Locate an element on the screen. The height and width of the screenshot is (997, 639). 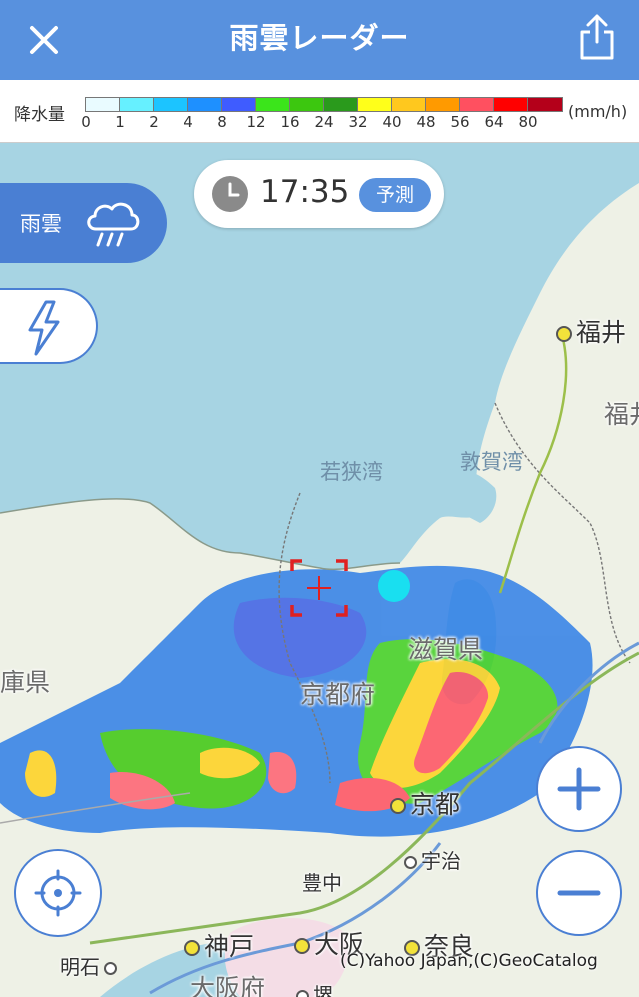
rain-cloud-label: 雨雲 is located at coordinates (41, 224).